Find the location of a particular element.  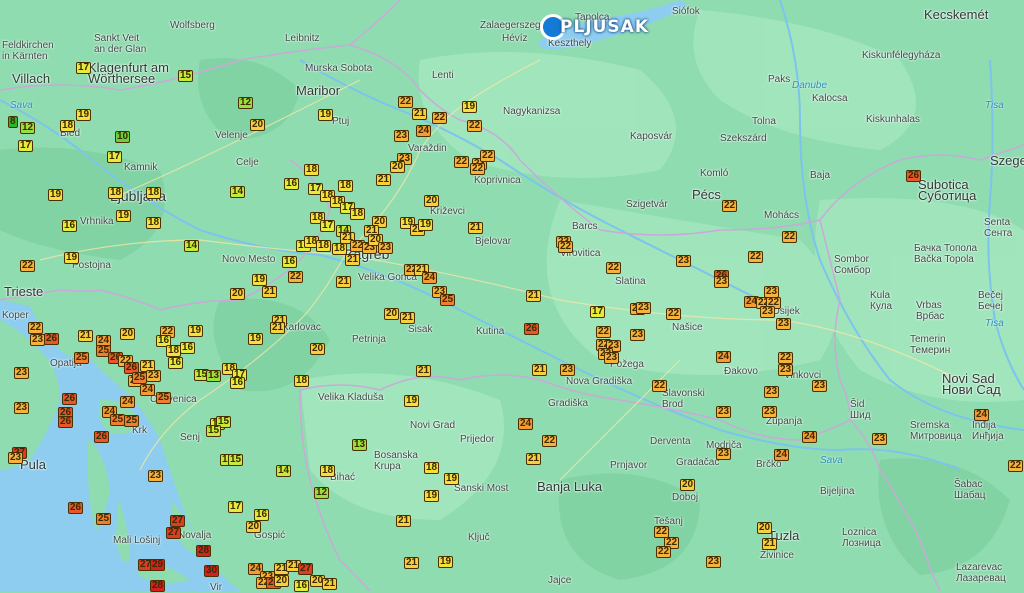

city-label-barcs: Barcs is located at coordinates (585, 226).